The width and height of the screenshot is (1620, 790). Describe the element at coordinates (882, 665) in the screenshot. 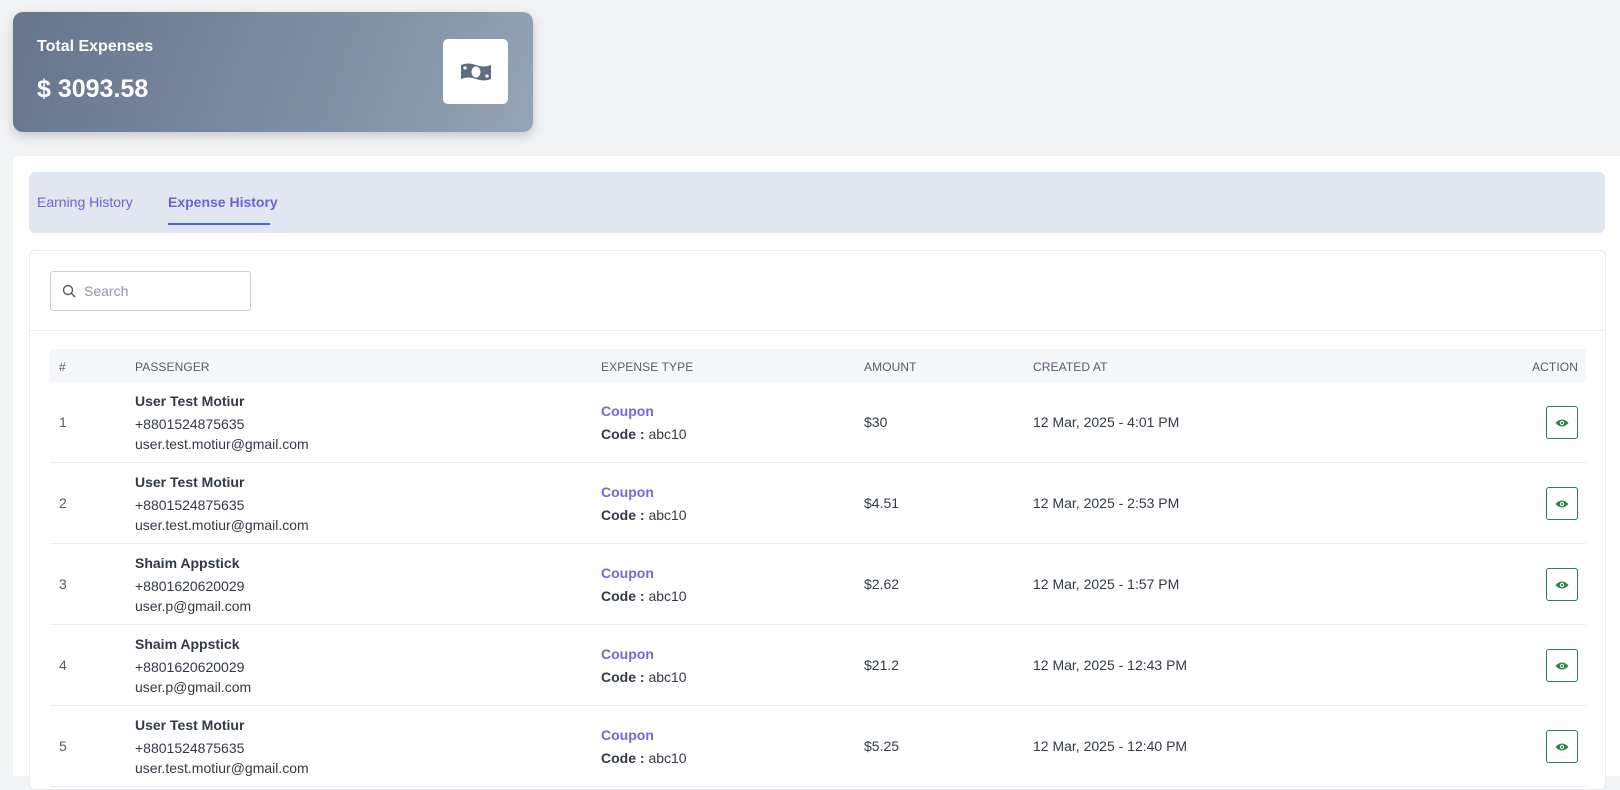

I see `expense-amount: $21.2` at that location.